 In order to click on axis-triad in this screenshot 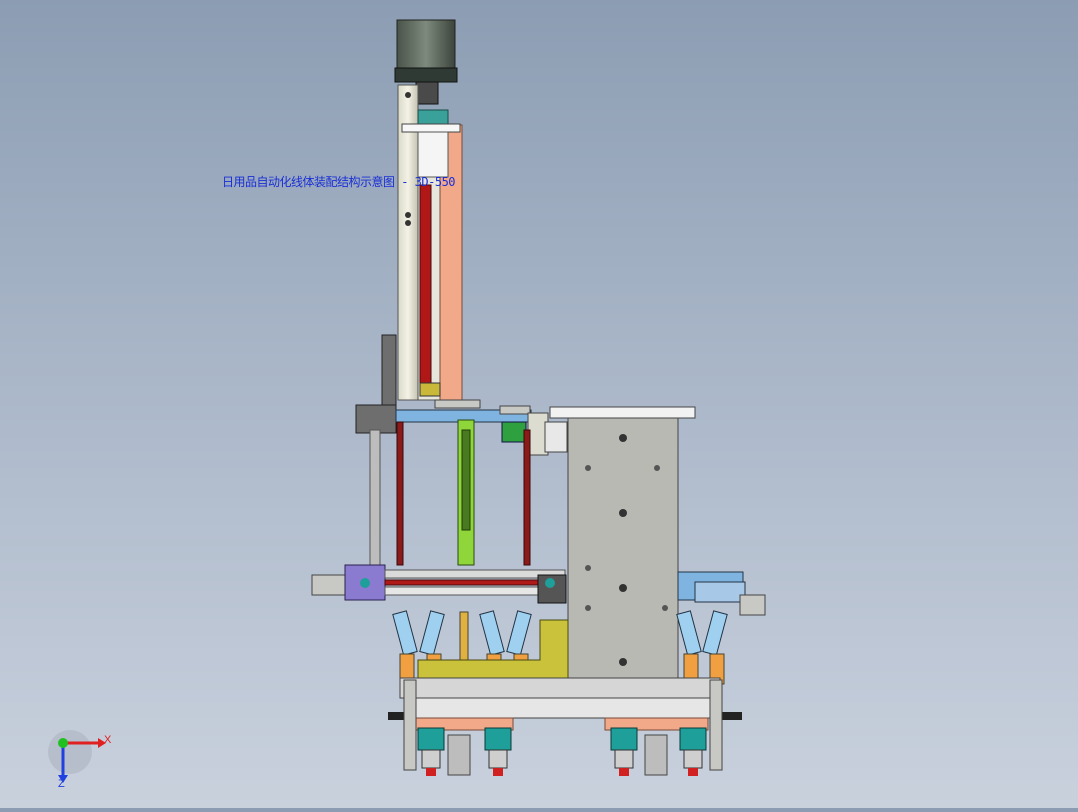, I will do `click(77, 756)`.